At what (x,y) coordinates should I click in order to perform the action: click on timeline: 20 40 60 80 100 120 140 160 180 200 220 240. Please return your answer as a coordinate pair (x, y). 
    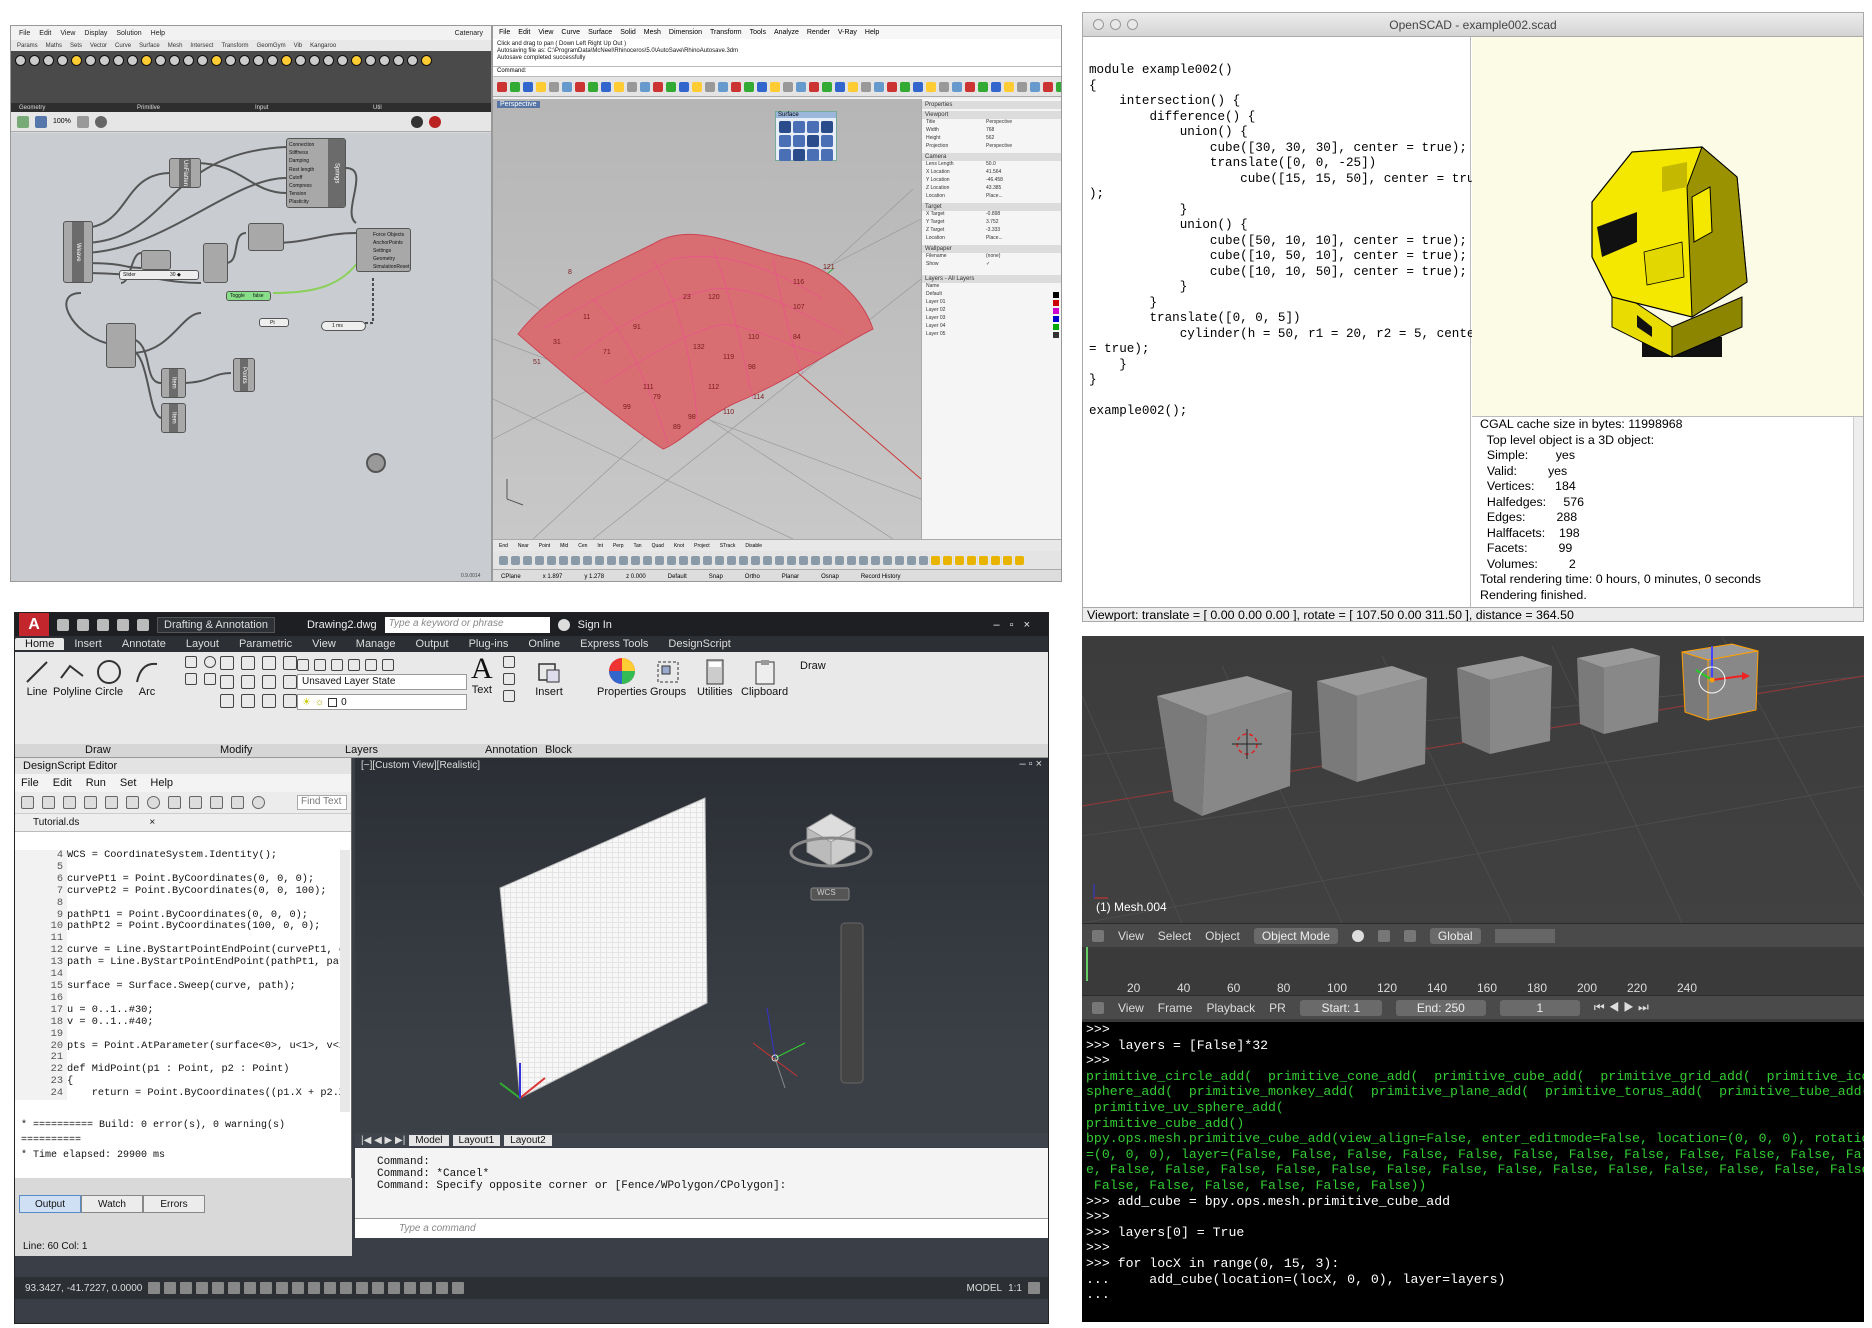
    Looking at the image, I should click on (1473, 971).